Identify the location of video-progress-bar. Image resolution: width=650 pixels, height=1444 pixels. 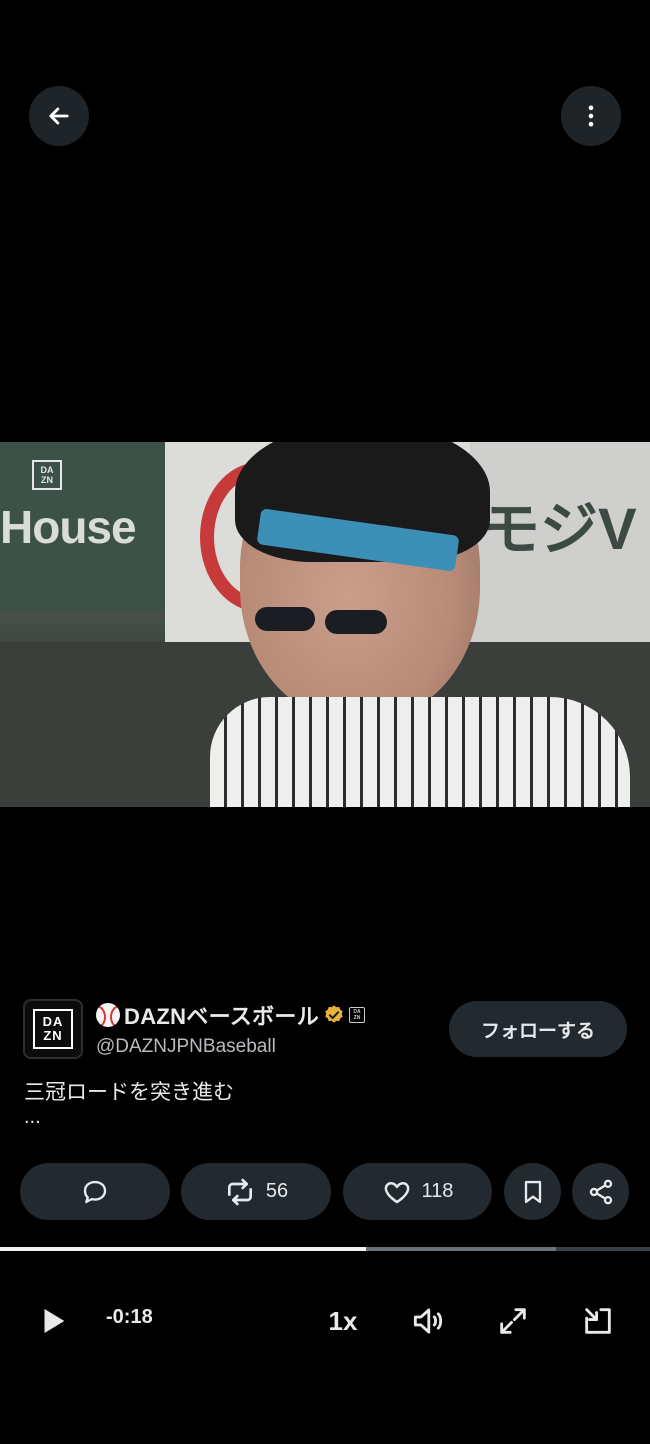
(325, 1249).